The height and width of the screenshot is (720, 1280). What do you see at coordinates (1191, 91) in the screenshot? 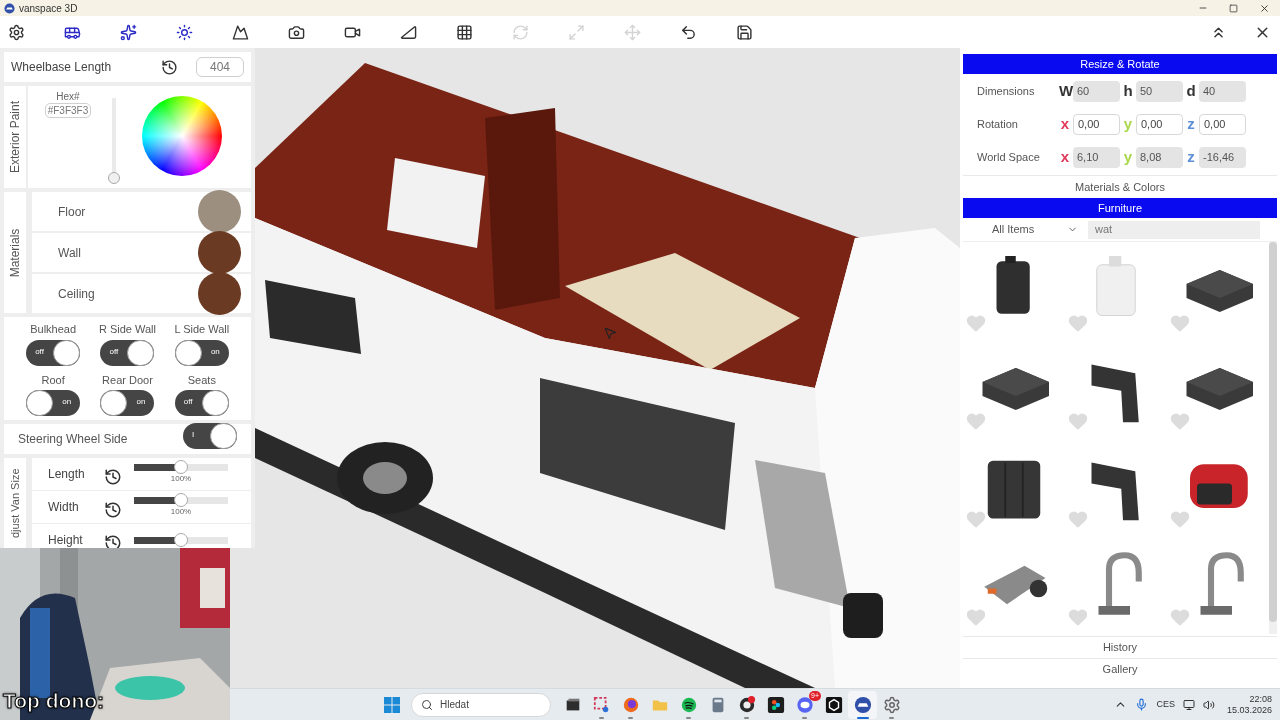
I see `axis-label: d` at bounding box center [1191, 91].